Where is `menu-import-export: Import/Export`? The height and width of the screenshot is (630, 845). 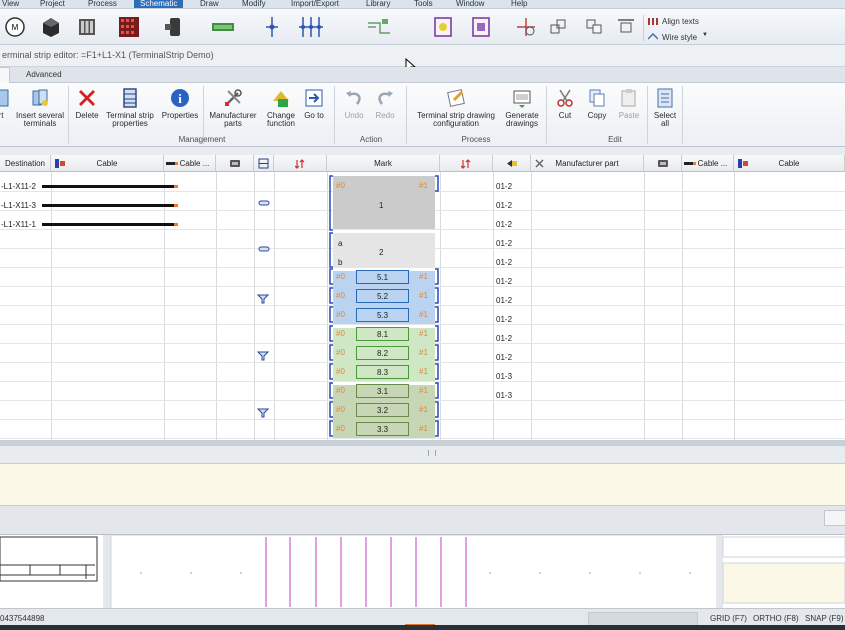
menu-import-export: Import/Export is located at coordinates (315, 4).